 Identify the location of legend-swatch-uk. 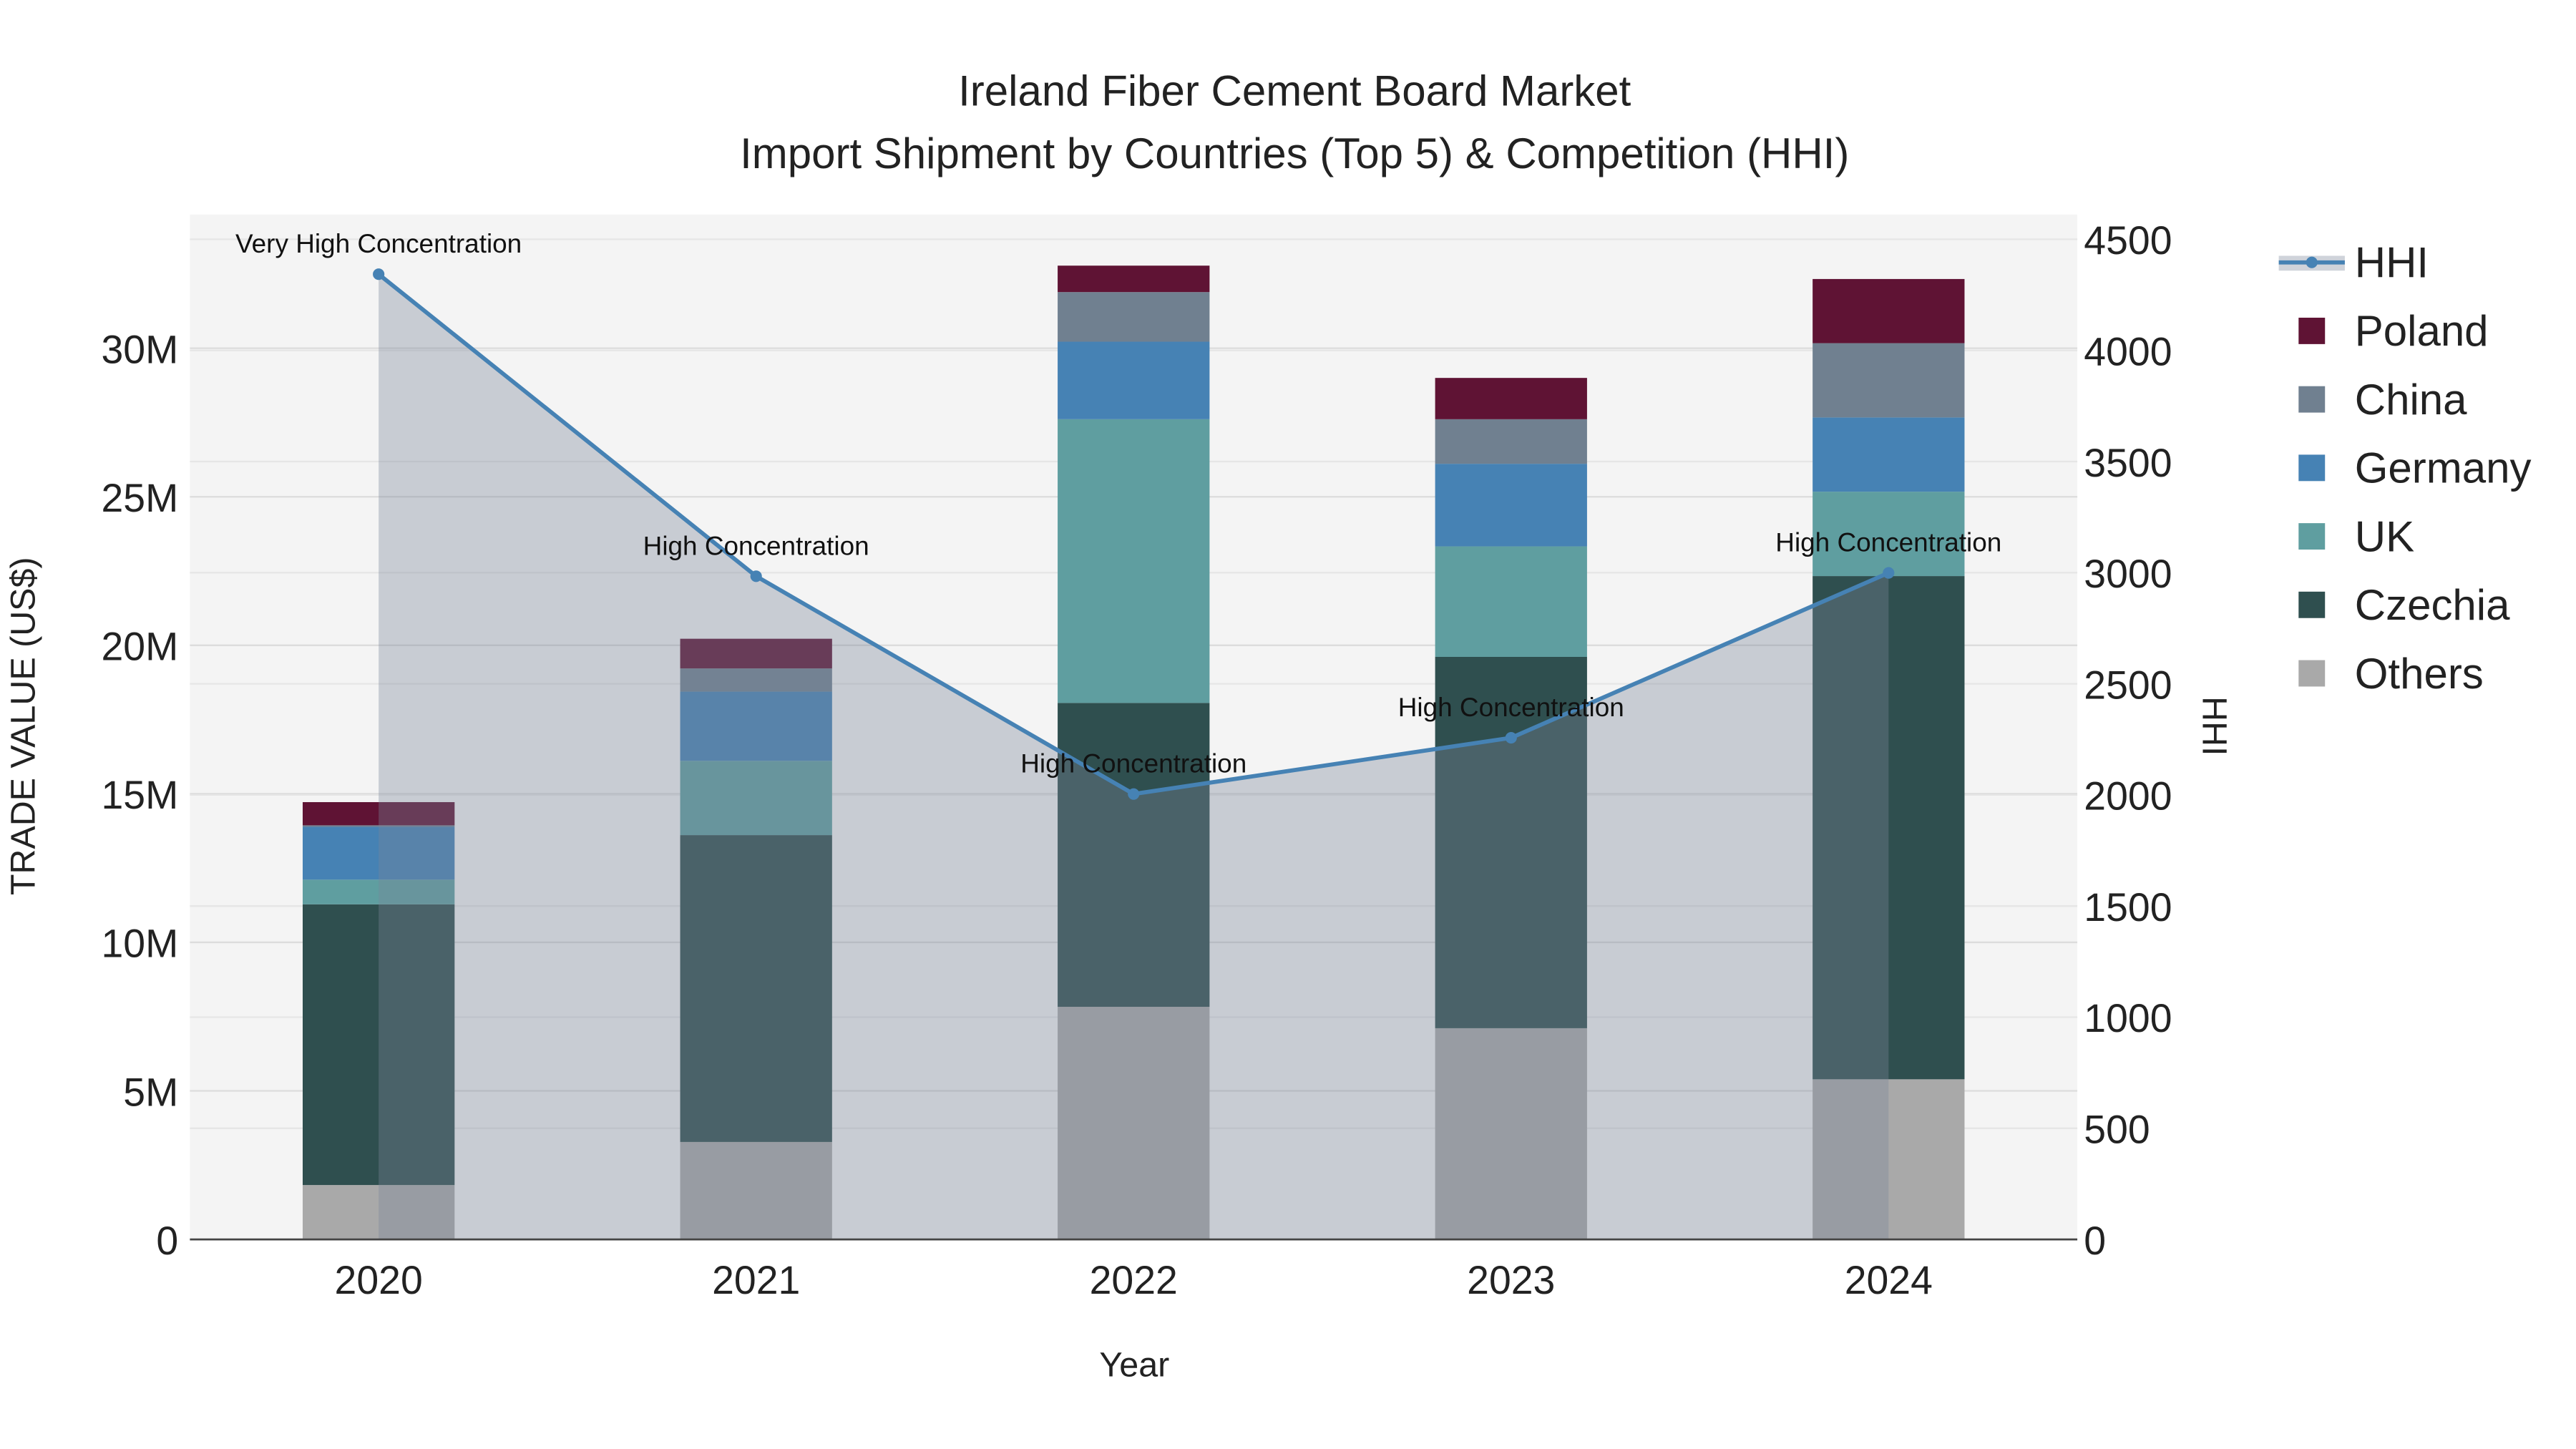
(2312, 536).